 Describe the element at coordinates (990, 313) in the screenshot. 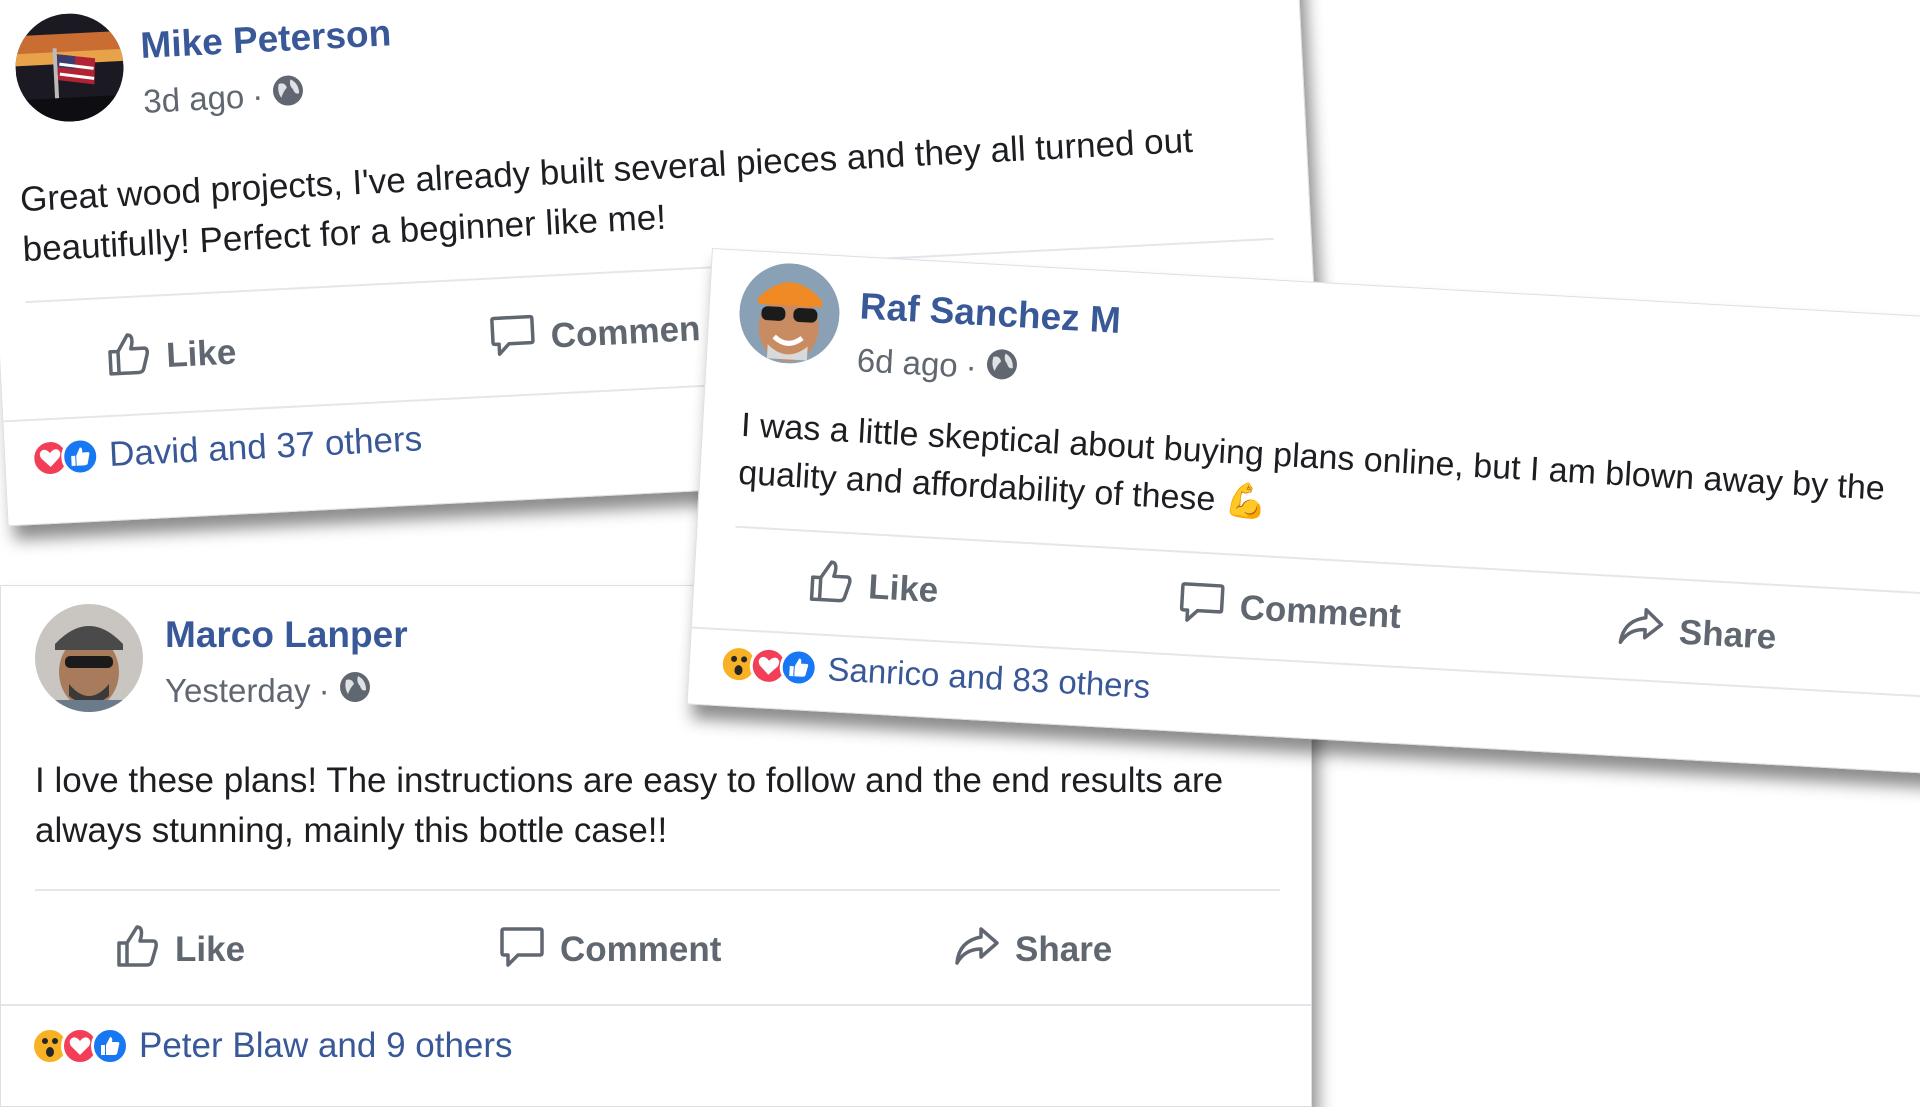

I see `author-name: Raf Sanchez M` at that location.